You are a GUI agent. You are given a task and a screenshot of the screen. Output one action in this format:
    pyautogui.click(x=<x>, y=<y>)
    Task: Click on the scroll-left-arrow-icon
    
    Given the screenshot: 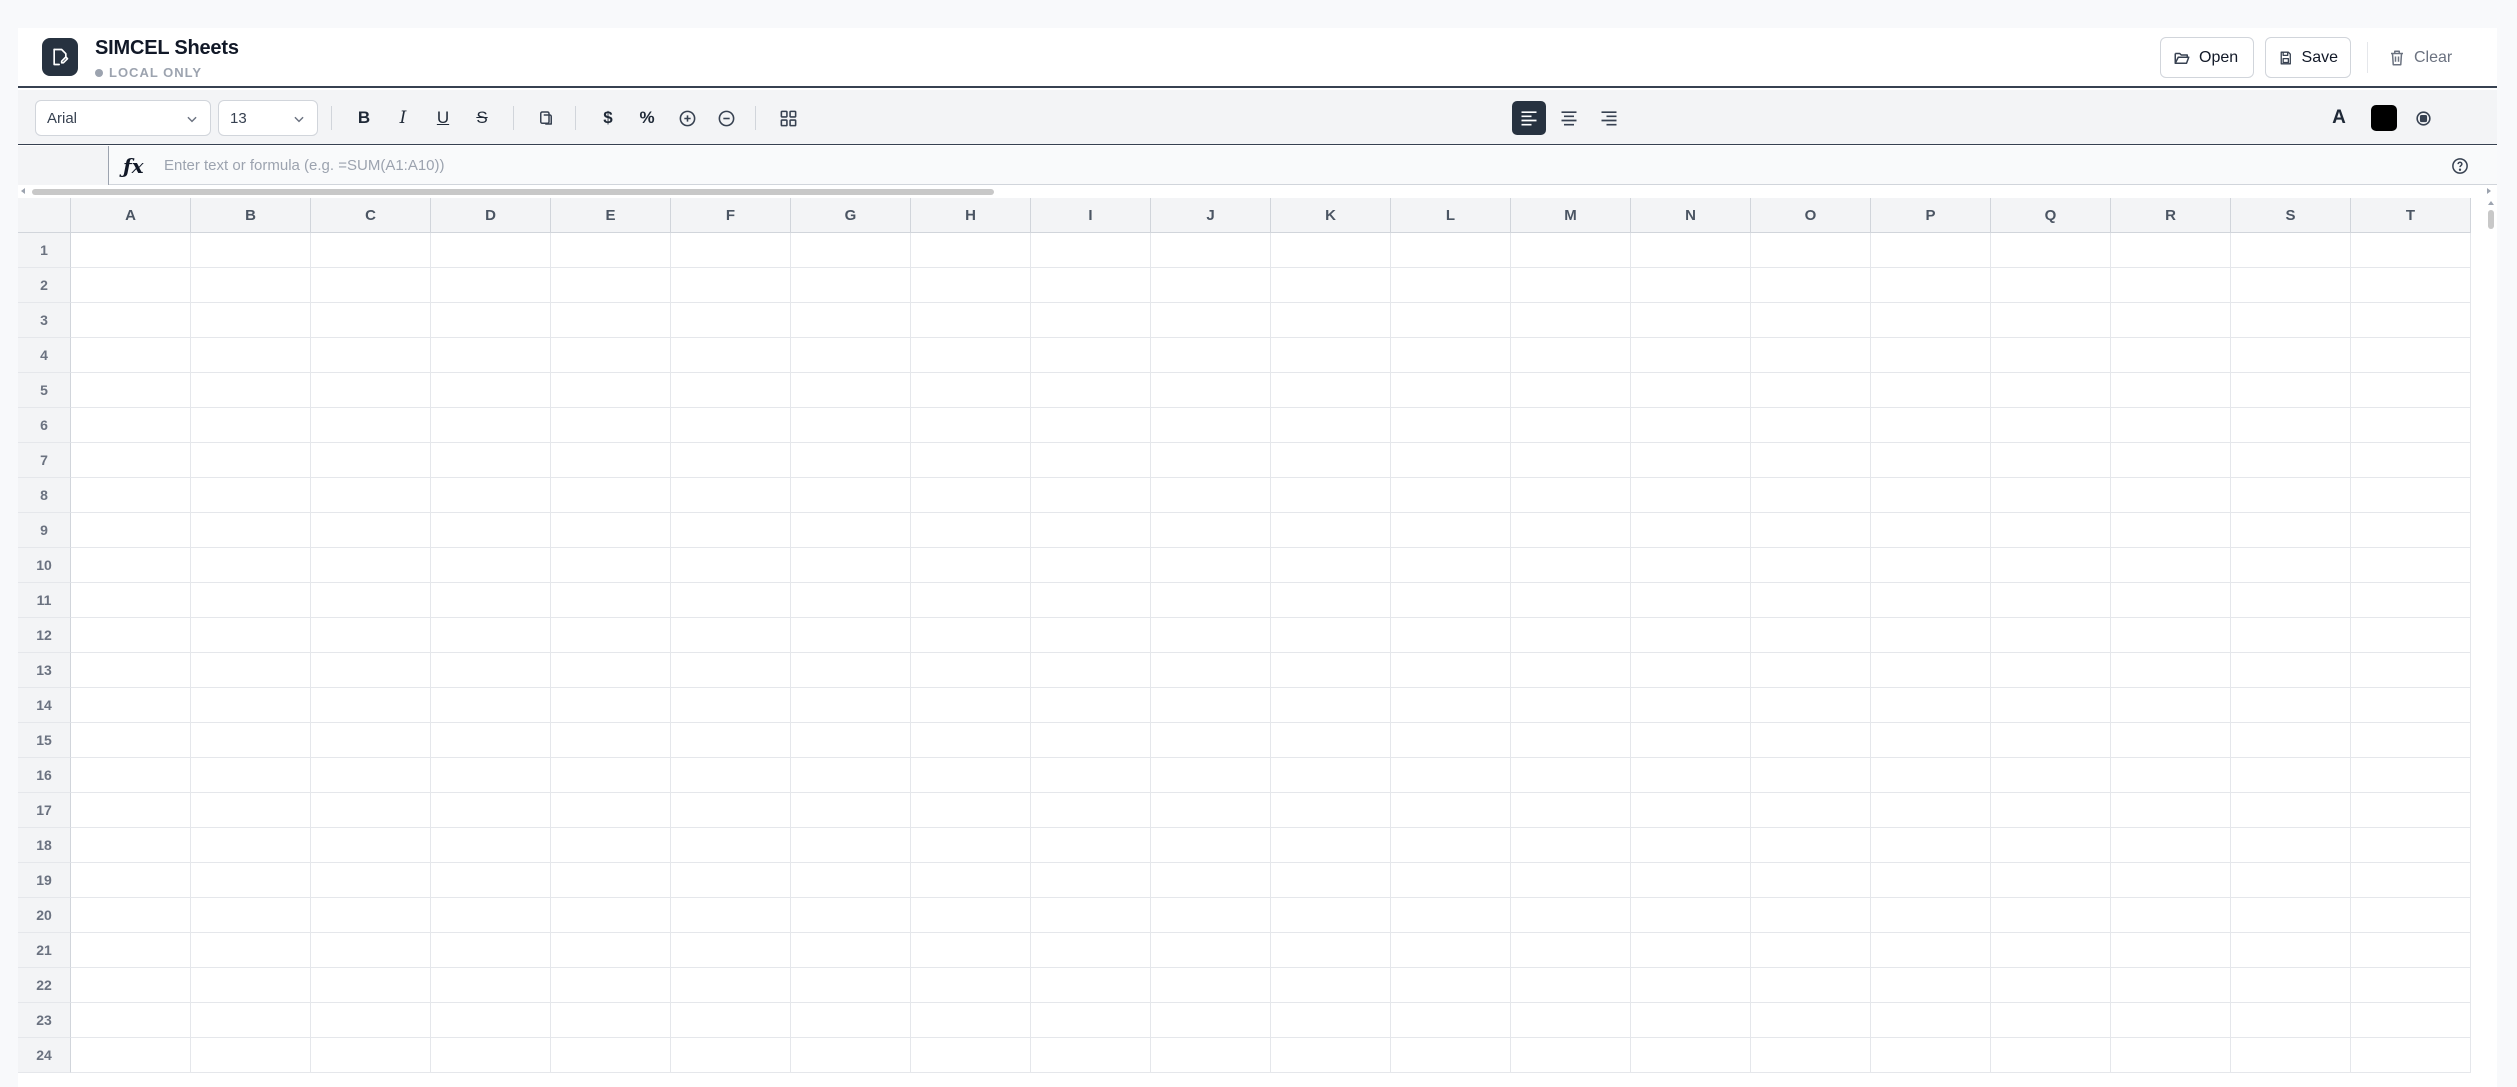 What is the action you would take?
    pyautogui.click(x=23, y=191)
    